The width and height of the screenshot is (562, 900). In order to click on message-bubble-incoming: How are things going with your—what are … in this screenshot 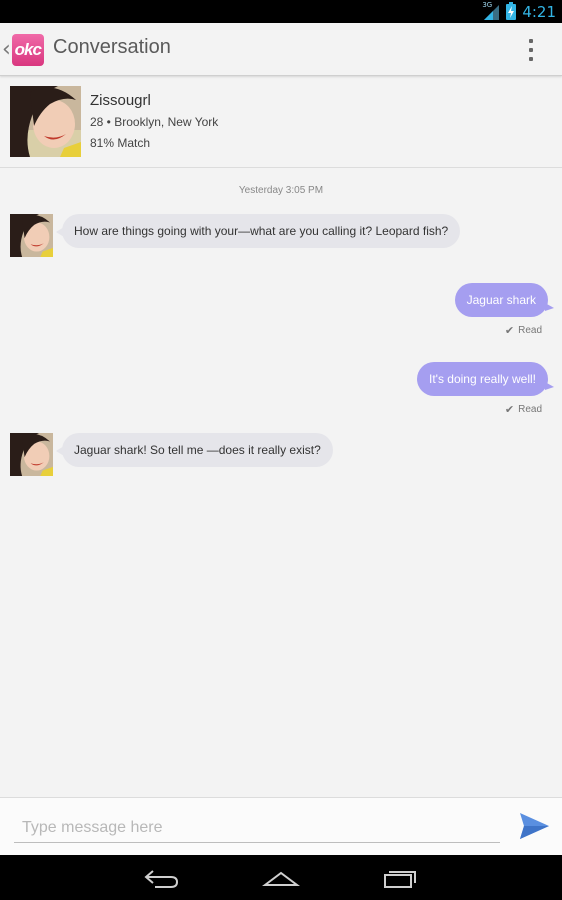, I will do `click(258, 231)`.